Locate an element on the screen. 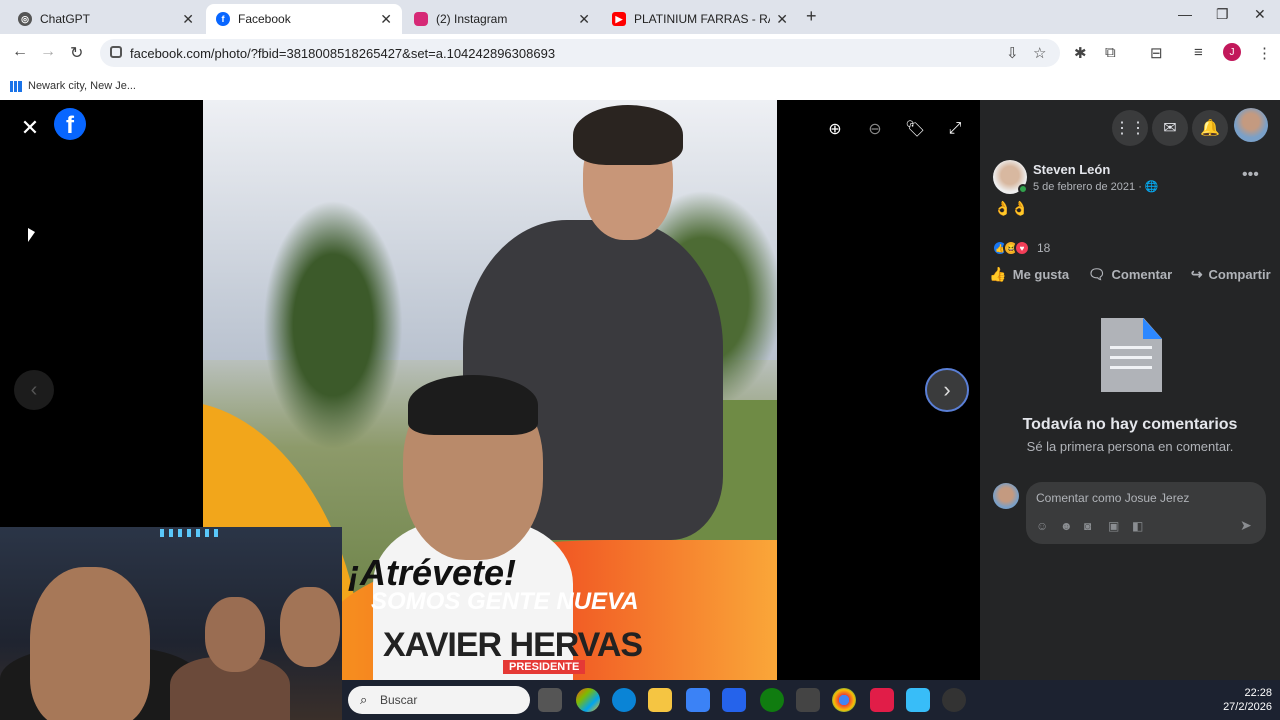 The width and height of the screenshot is (1280, 720). edge-icon is located at coordinates (624, 700).